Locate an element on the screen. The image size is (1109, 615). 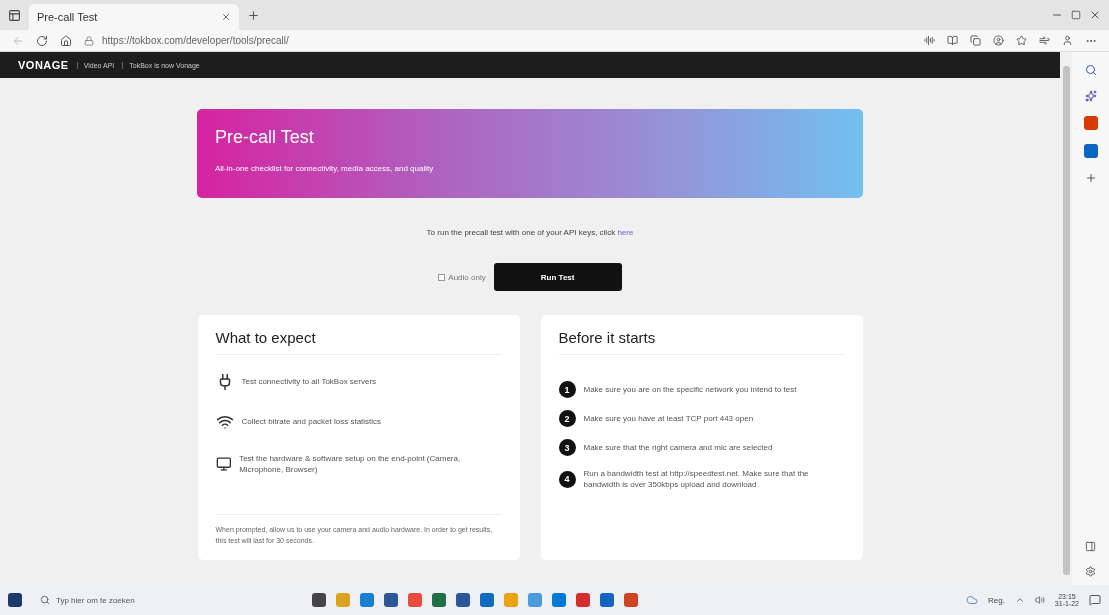
card-title: Before it starts is located at coordinates (701, 342).